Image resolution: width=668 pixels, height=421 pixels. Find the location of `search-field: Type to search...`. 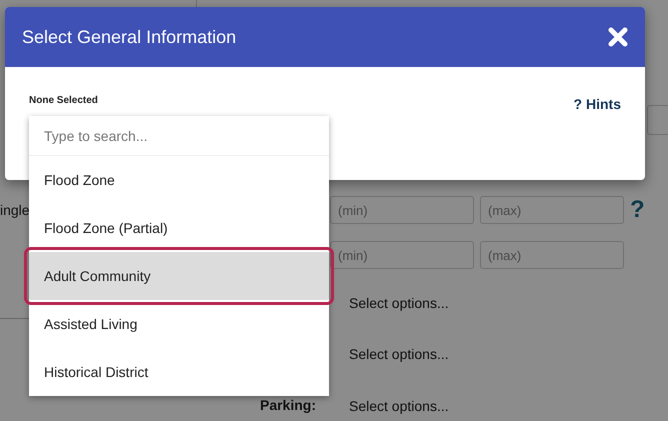

search-field: Type to search... is located at coordinates (179, 136).